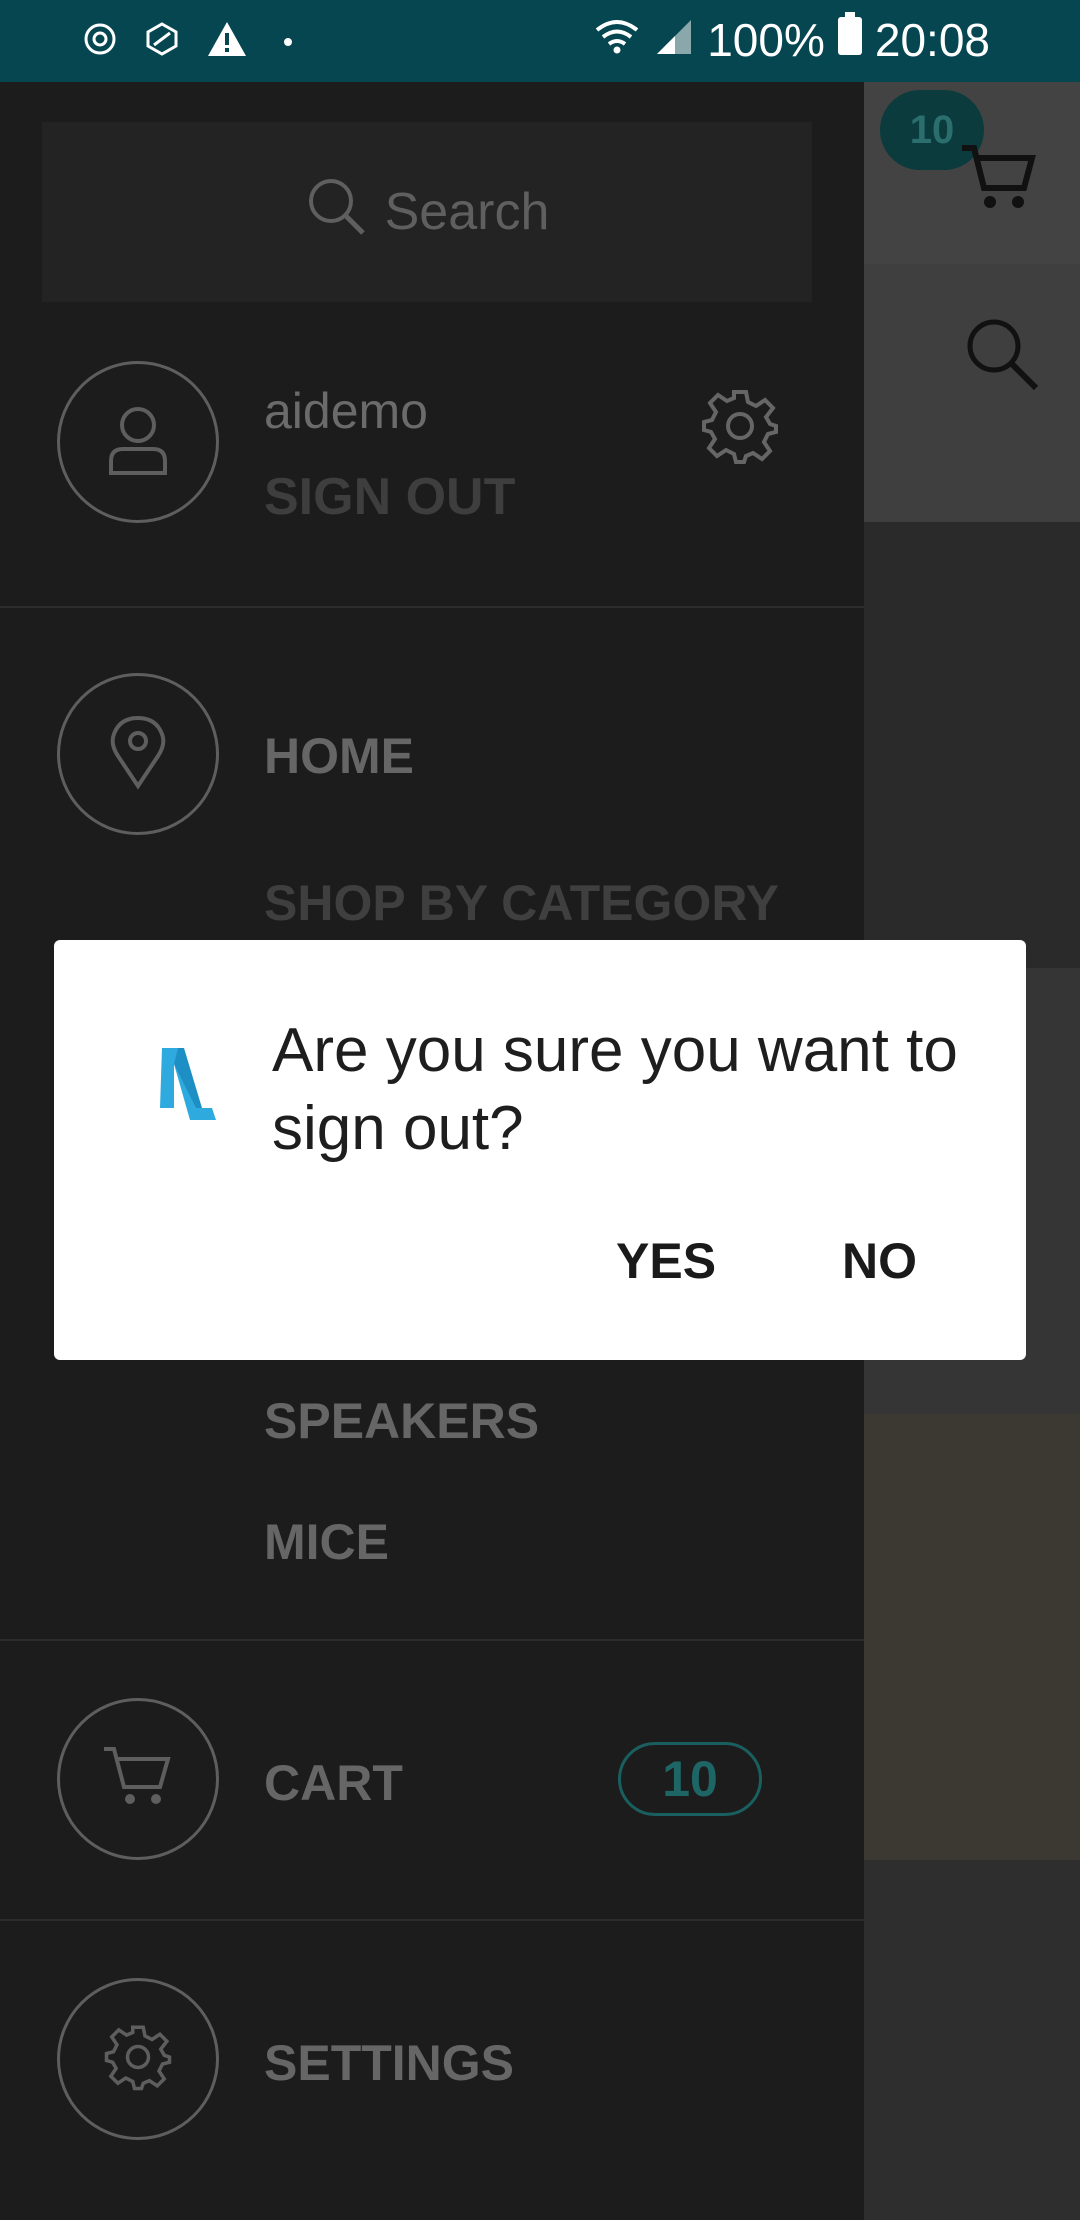  Describe the element at coordinates (187, 1086) in the screenshot. I see `app-logo-icon` at that location.